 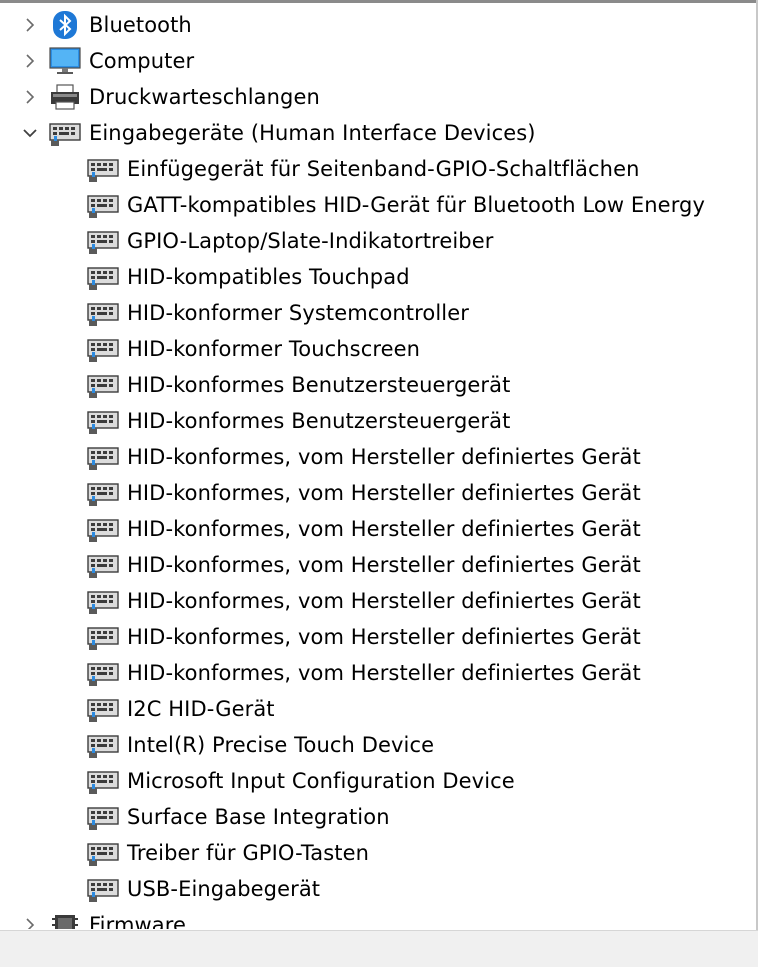 I want to click on hid-device-item: GPIO-Laptop/Slate-Indikatortreiber, so click(x=378, y=241).